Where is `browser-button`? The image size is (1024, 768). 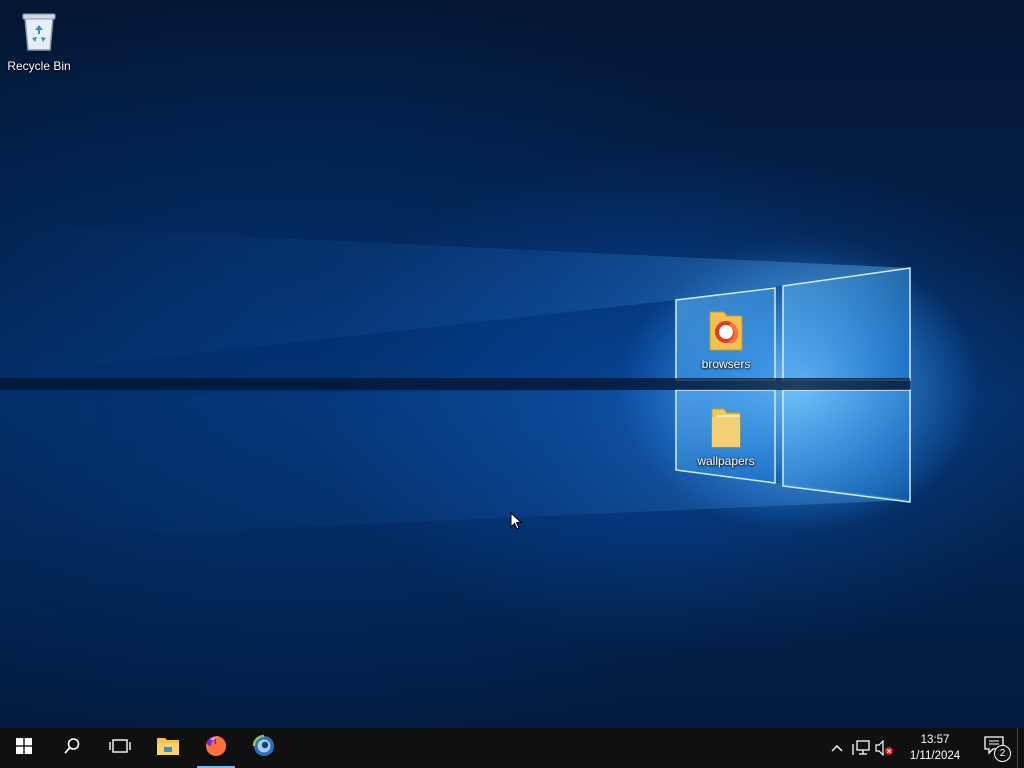
browser-button is located at coordinates (264, 748).